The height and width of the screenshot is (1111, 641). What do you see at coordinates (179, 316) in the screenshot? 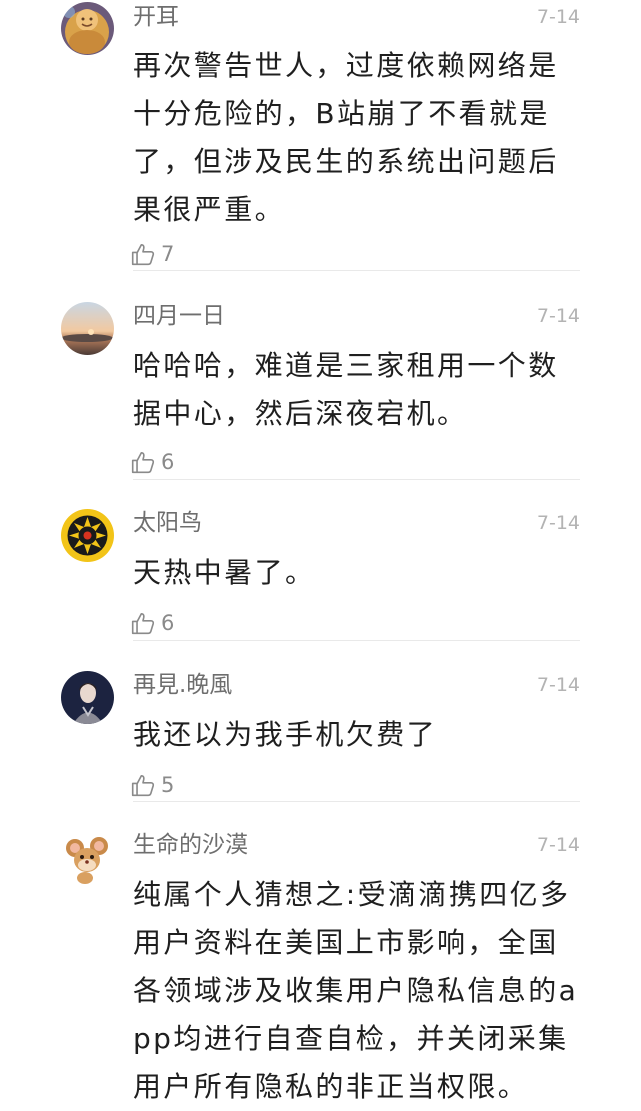
I see `comment-username: 四月一日` at bounding box center [179, 316].